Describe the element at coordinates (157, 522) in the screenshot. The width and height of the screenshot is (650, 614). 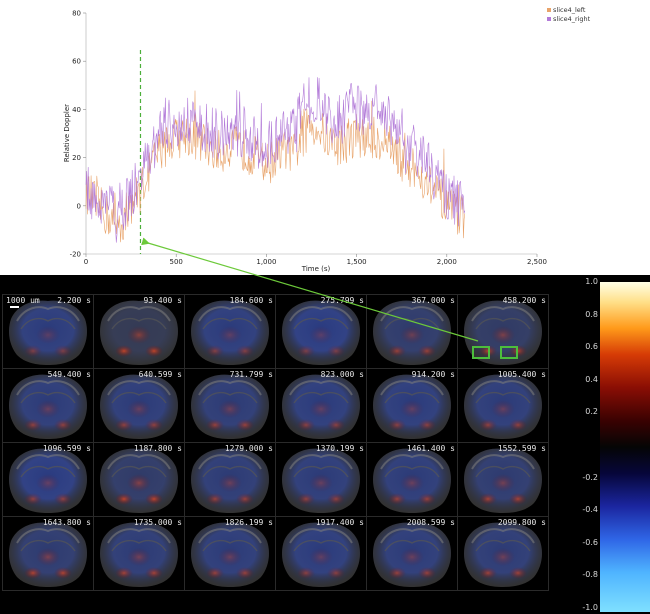
I see `tile-time-label: 1735.000 s` at that location.